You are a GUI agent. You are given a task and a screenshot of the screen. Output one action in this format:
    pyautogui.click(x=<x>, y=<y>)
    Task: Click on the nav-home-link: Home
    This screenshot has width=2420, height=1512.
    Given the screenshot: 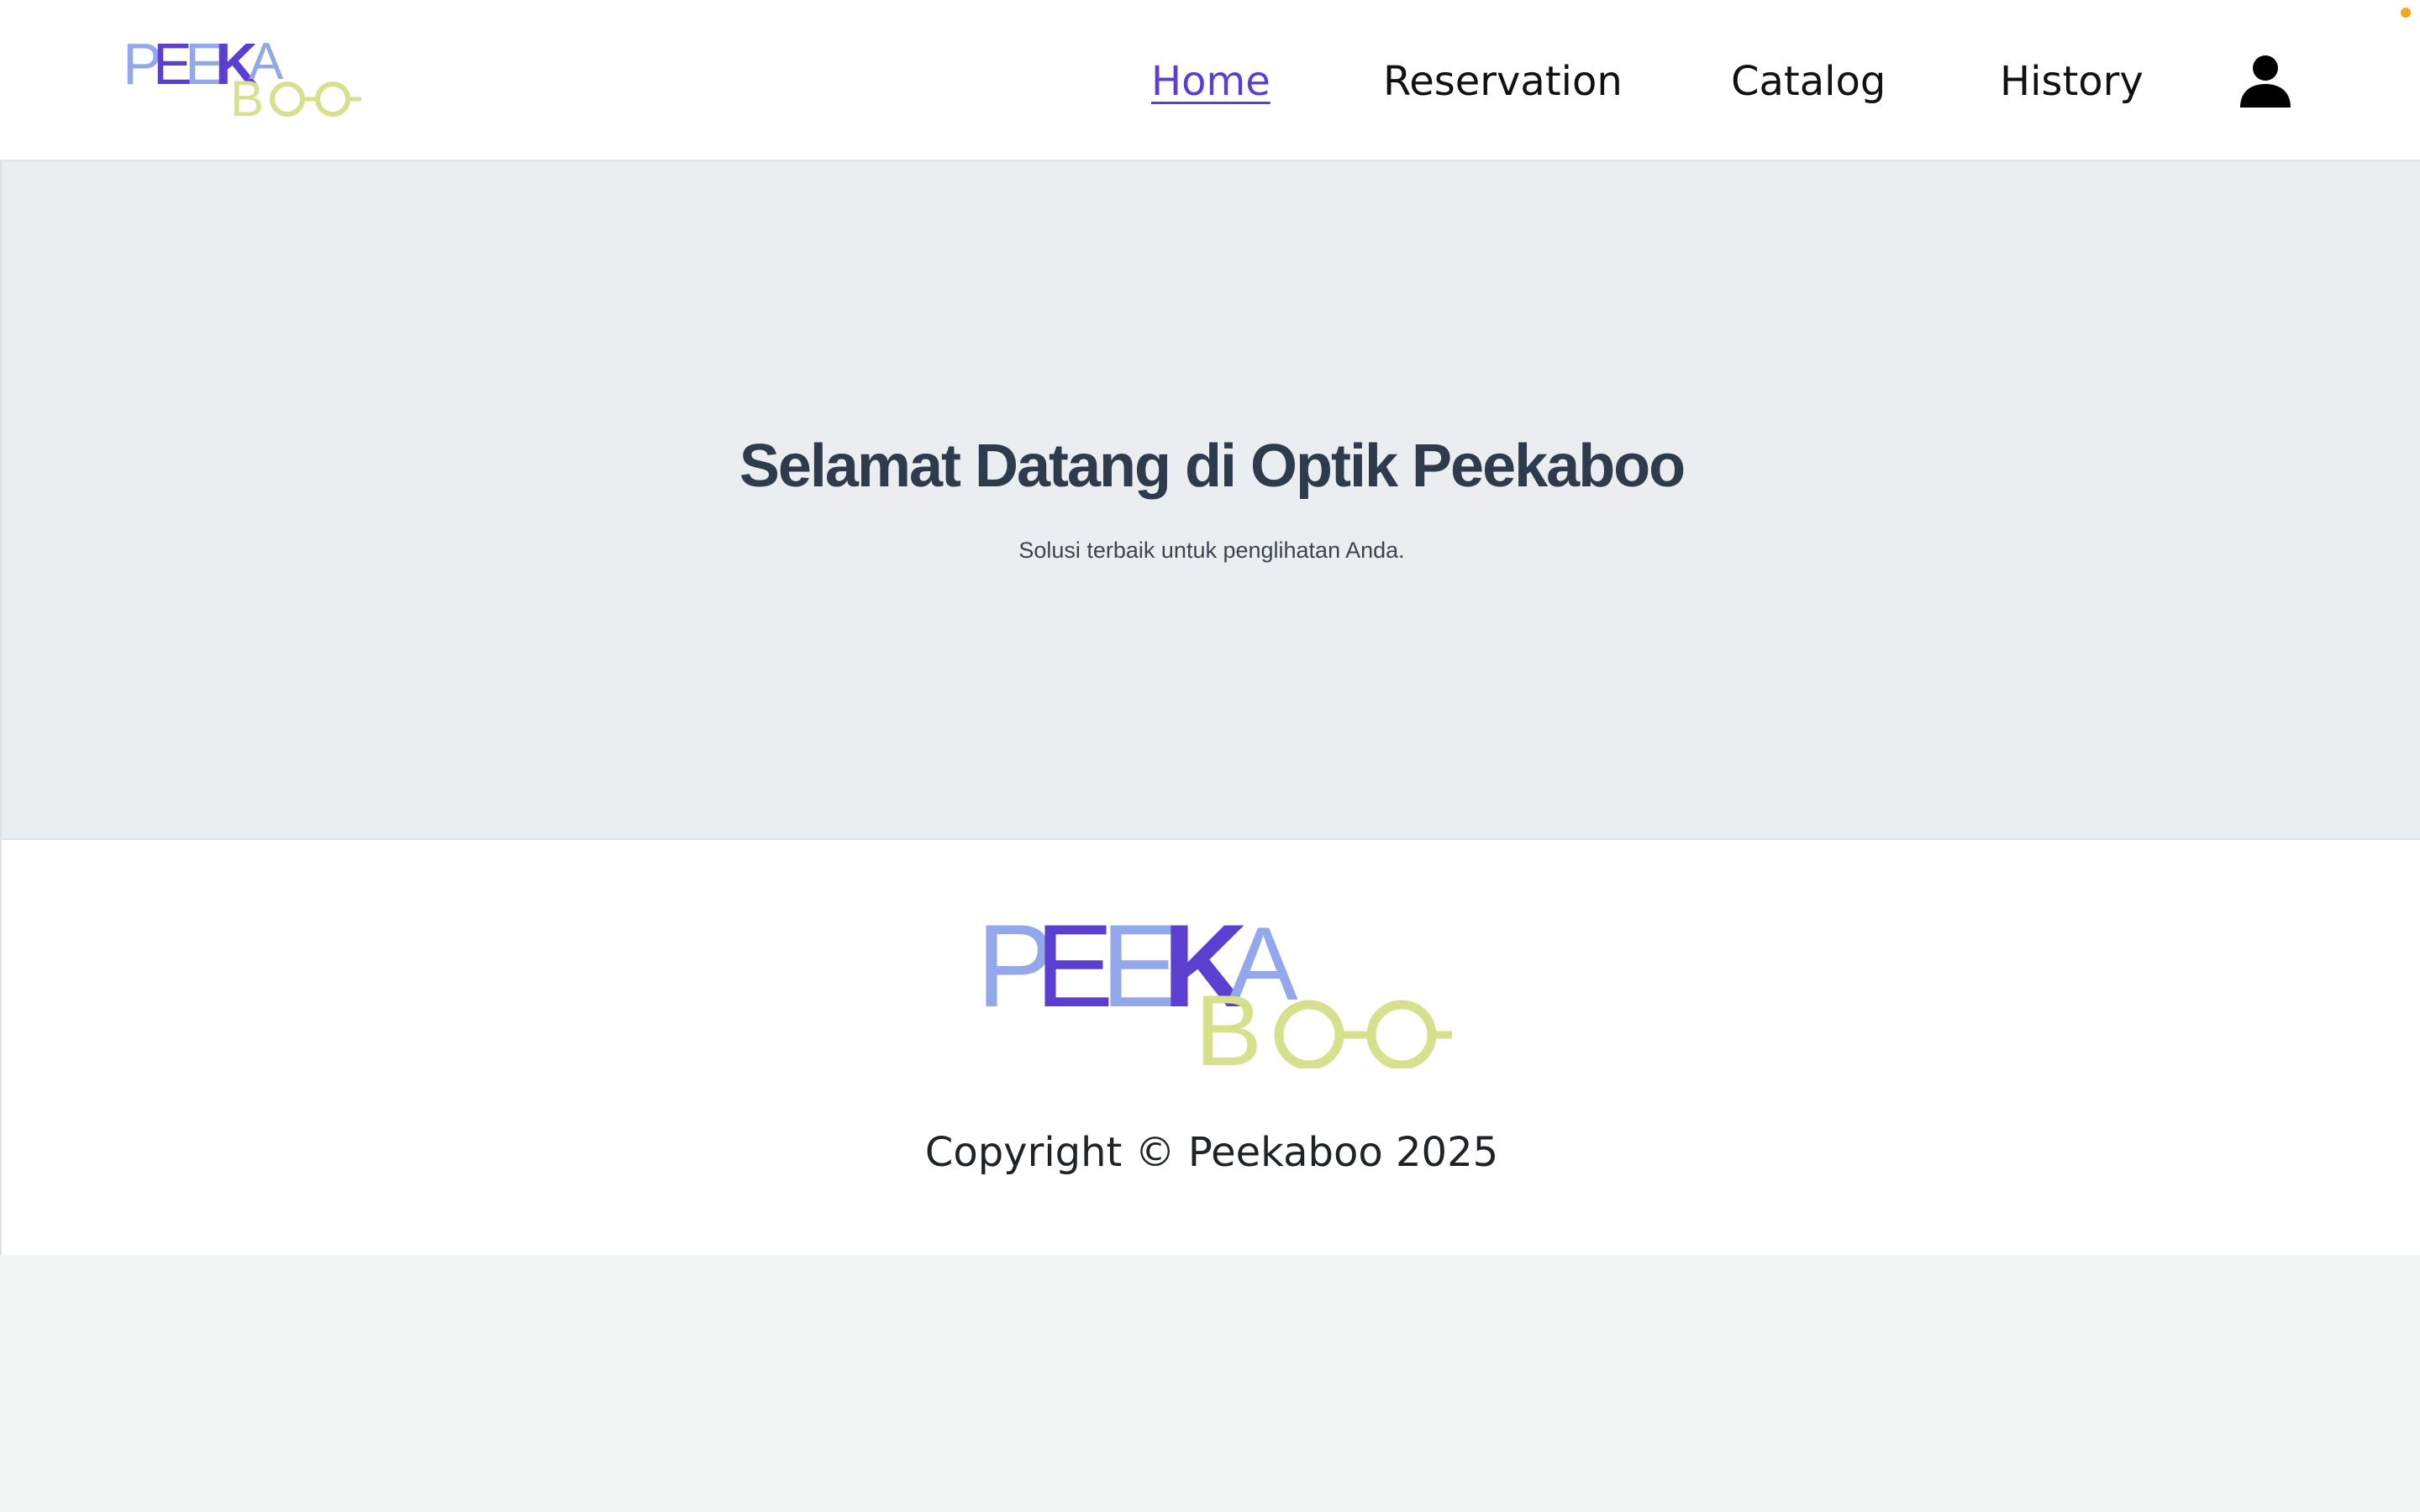 What is the action you would take?
    pyautogui.click(x=1210, y=81)
    